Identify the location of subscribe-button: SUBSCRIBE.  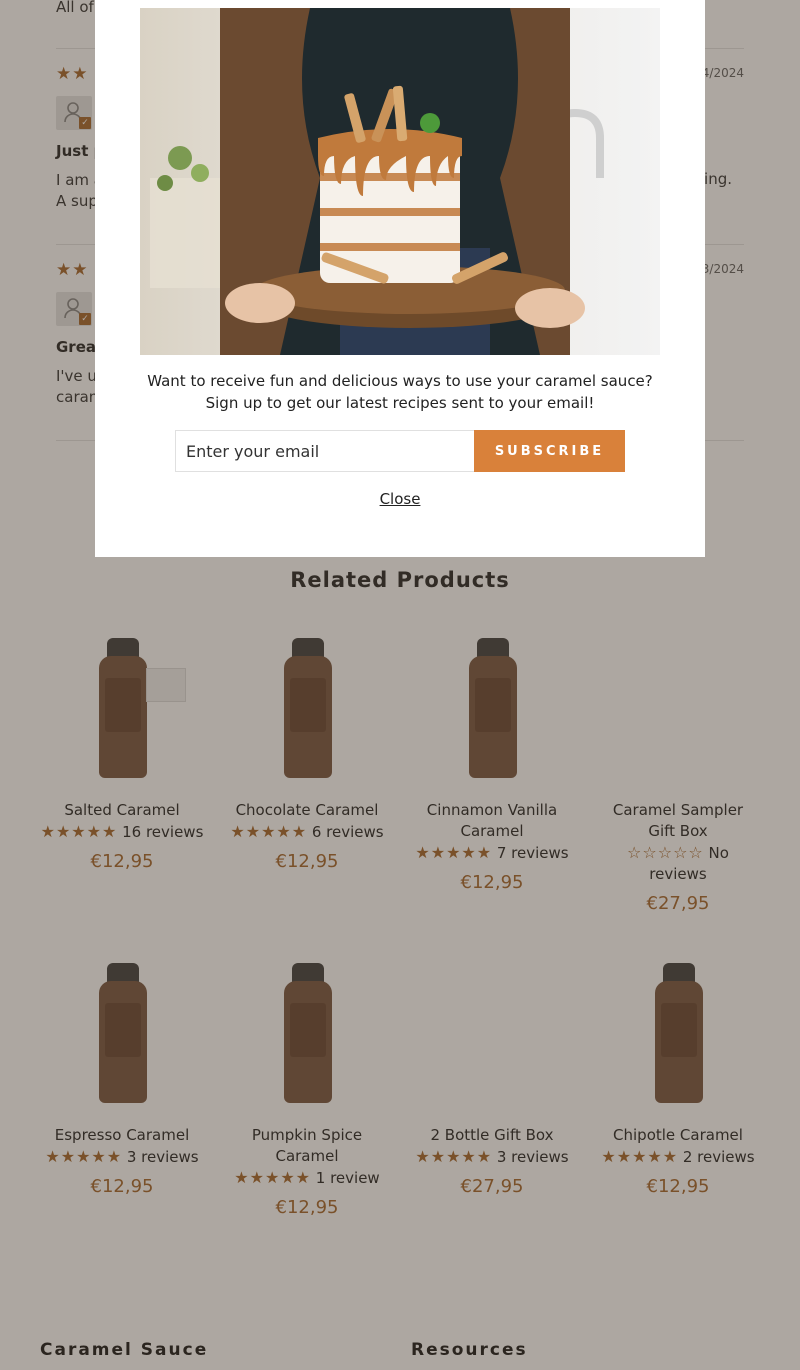
(549, 451).